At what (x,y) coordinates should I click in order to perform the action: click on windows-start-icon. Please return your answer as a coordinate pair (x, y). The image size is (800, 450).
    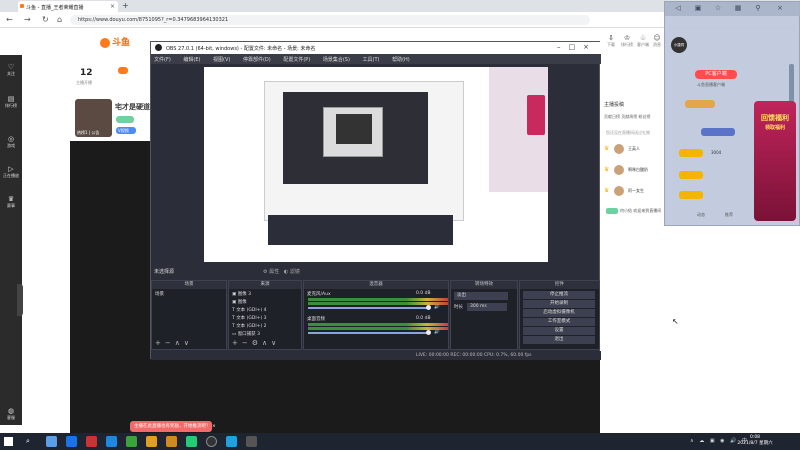
    Looking at the image, I should click on (8, 441).